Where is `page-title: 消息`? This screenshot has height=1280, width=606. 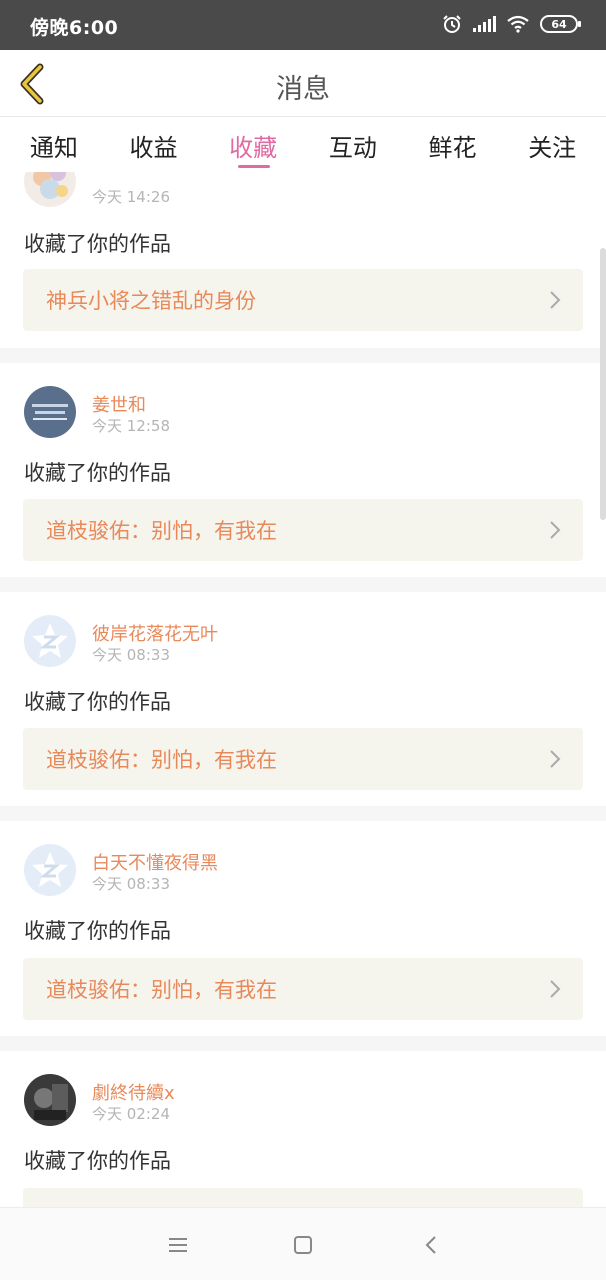
page-title: 消息 is located at coordinates (303, 89).